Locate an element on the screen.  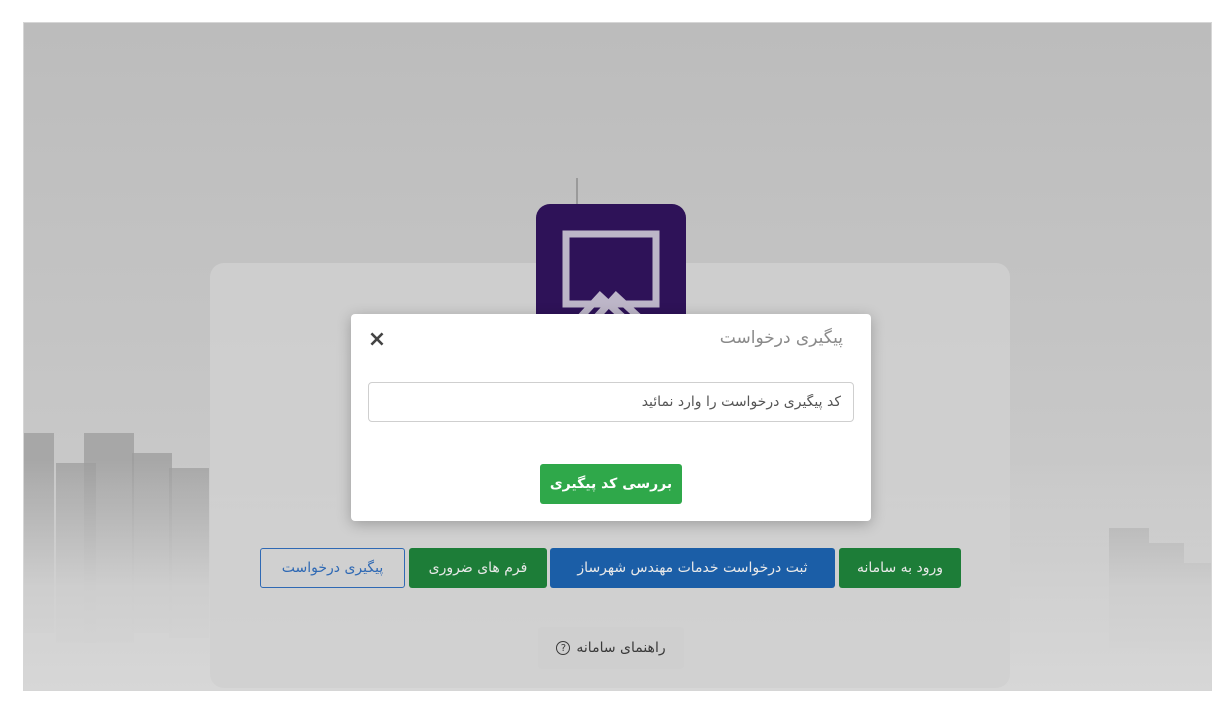
tracking-modal: پیگیری درخواست × بررسی کد پیگیری is located at coordinates (611, 417).